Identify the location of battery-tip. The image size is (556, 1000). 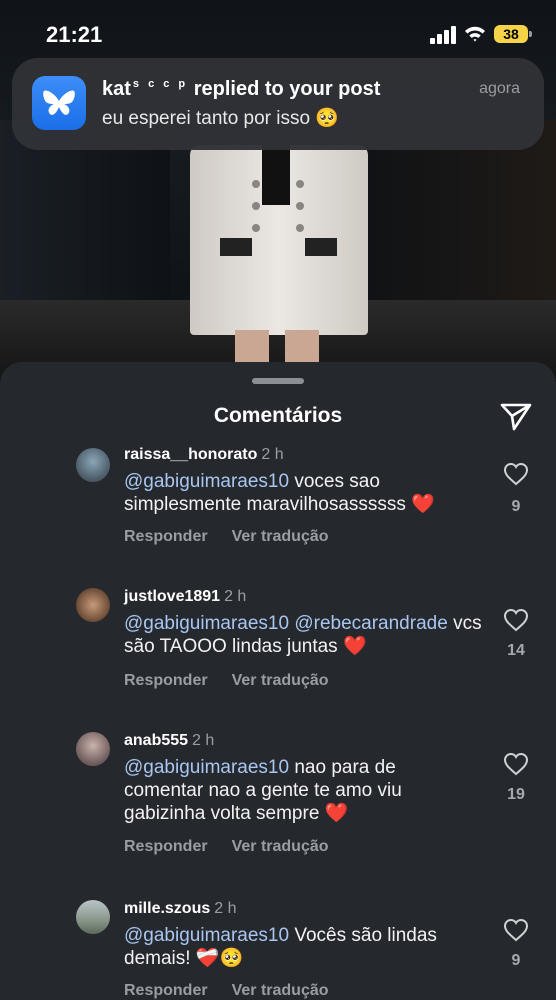
(530, 34).